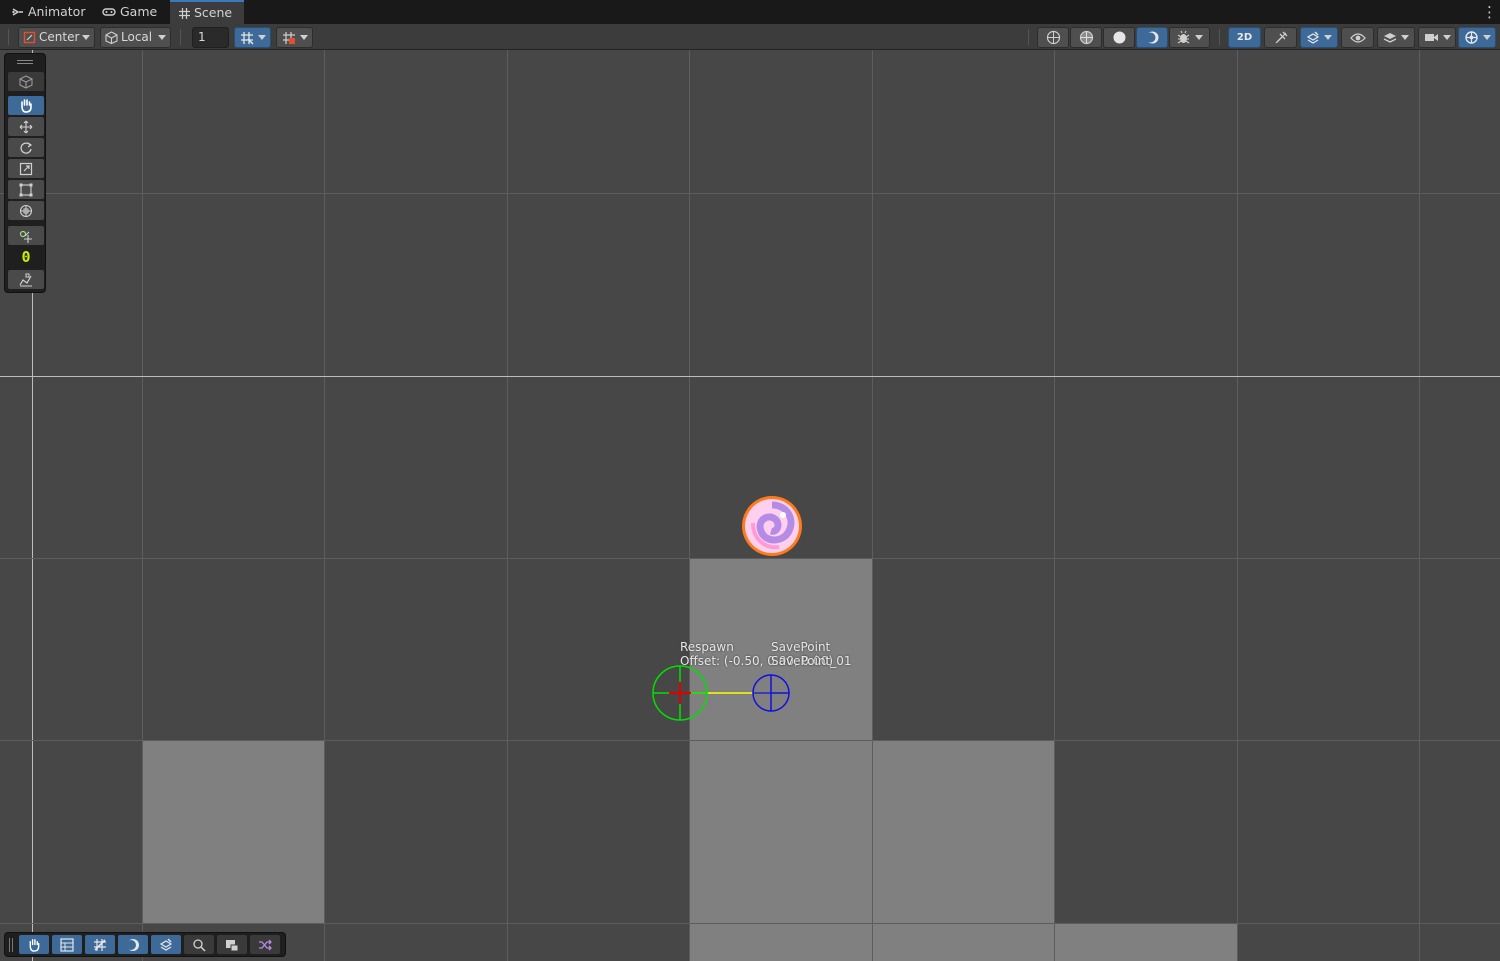 This screenshot has height=961, width=1500. I want to click on tile-block-far-right, so click(1146, 942).